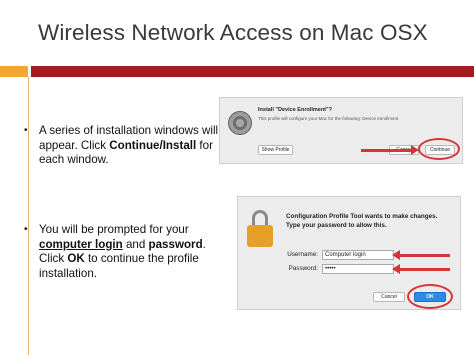 The image size is (474, 355). Describe the element at coordinates (389, 297) in the screenshot. I see `cancel-button: Cancel` at that location.